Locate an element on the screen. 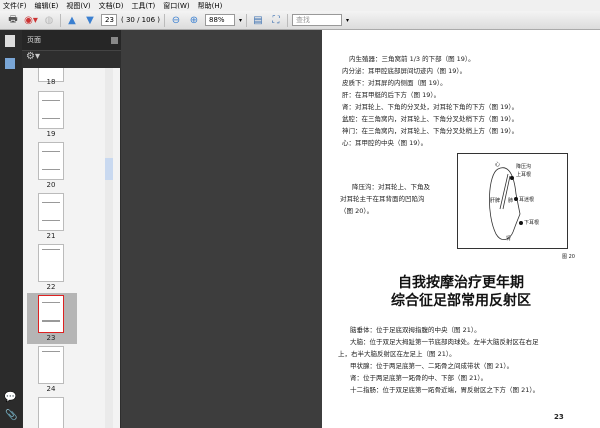 The width and height of the screenshot is (600, 428). figure-label: 肾 is located at coordinates (509, 239).